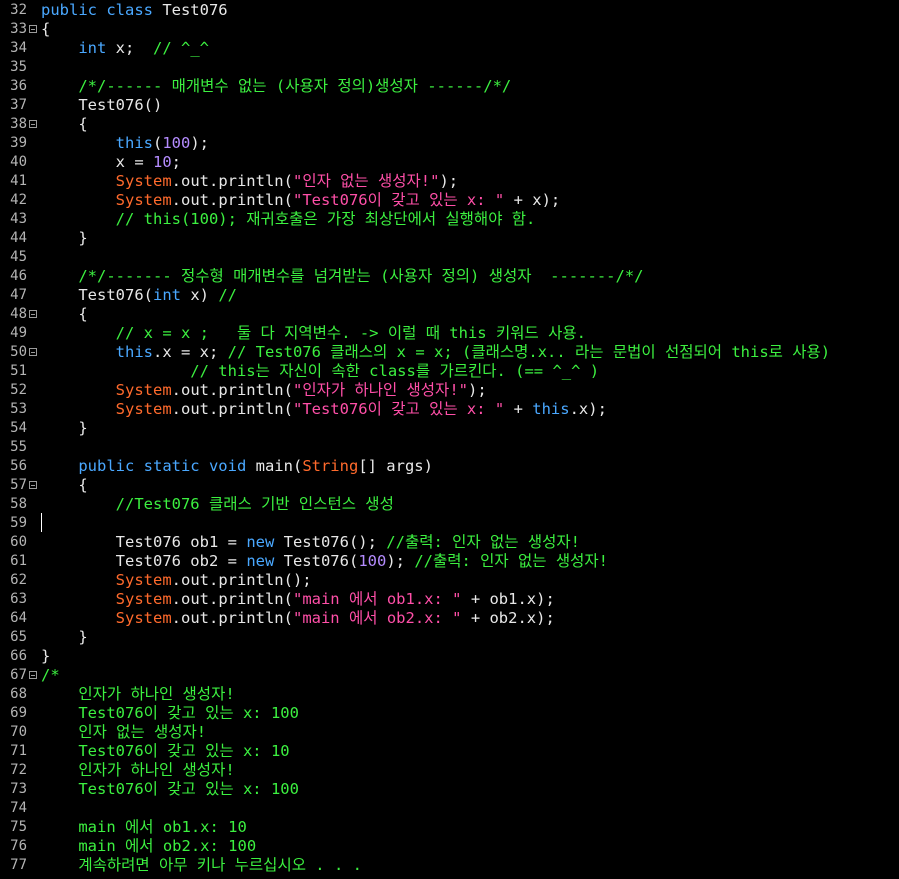 This screenshot has width=899, height=879. Describe the element at coordinates (449, 257) in the screenshot. I see `code-line: 45` at that location.